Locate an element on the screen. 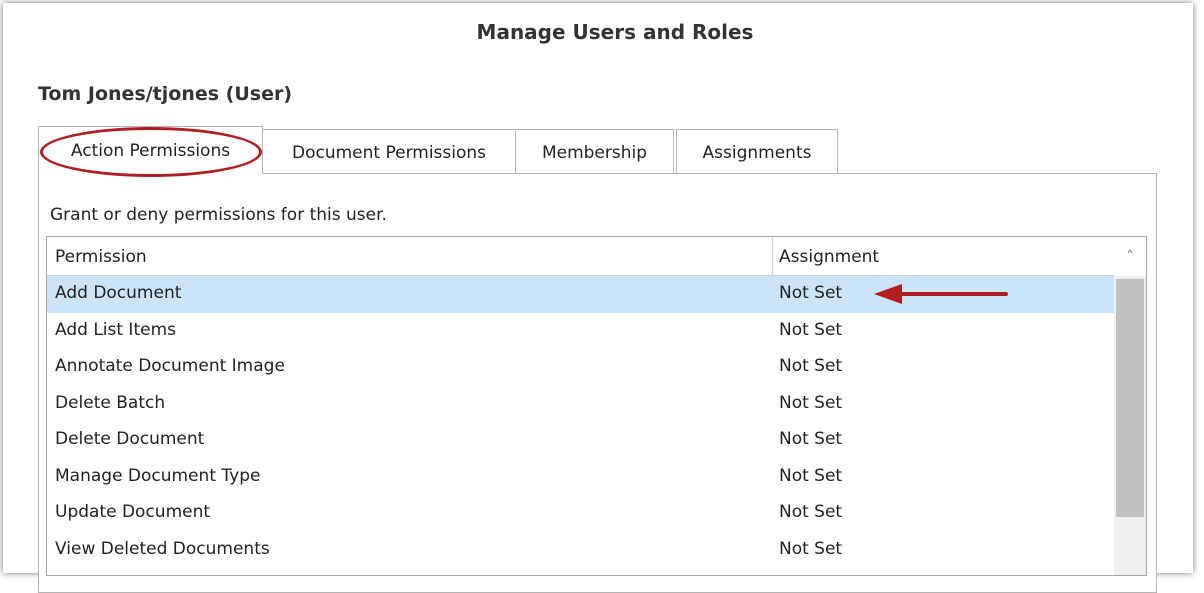 The height and width of the screenshot is (593, 1204). tab-document-permissions: Document Permissions is located at coordinates (389, 152).